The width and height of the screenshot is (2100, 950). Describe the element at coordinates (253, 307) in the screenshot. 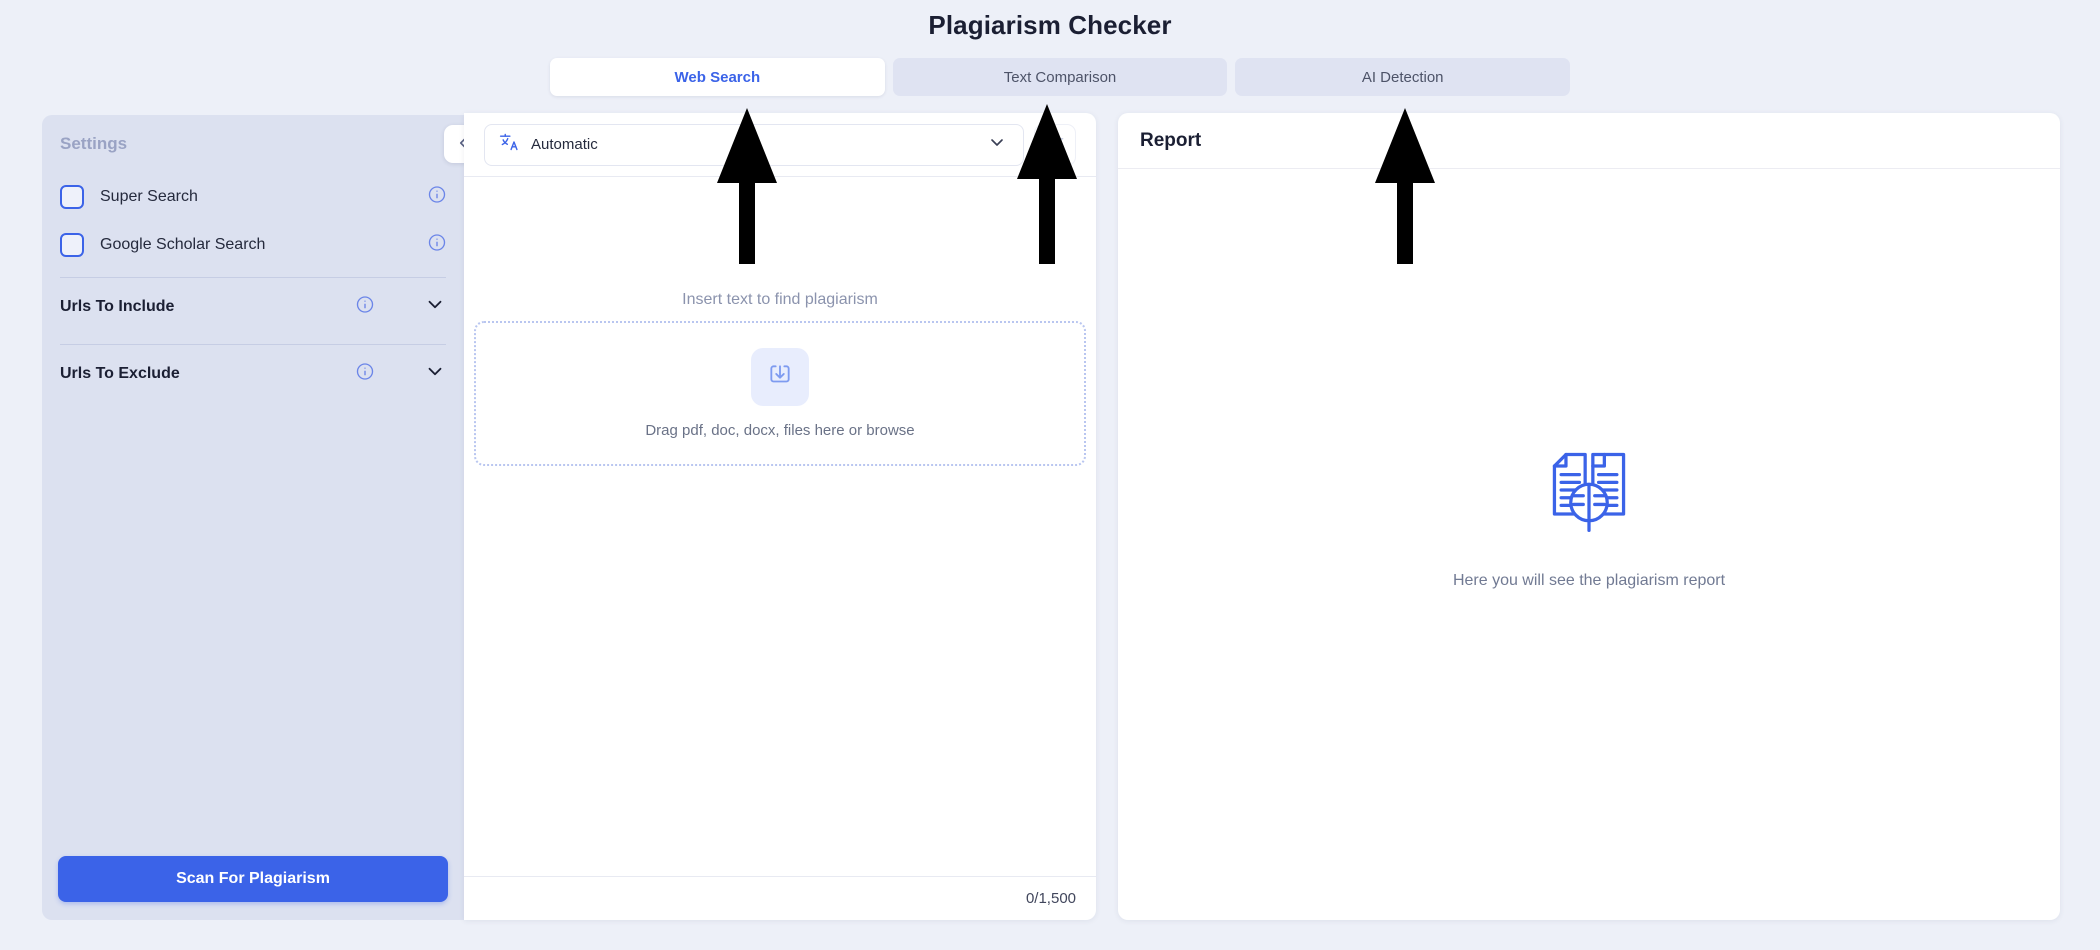

I see `section-urls-to-include: Urls To Include` at that location.